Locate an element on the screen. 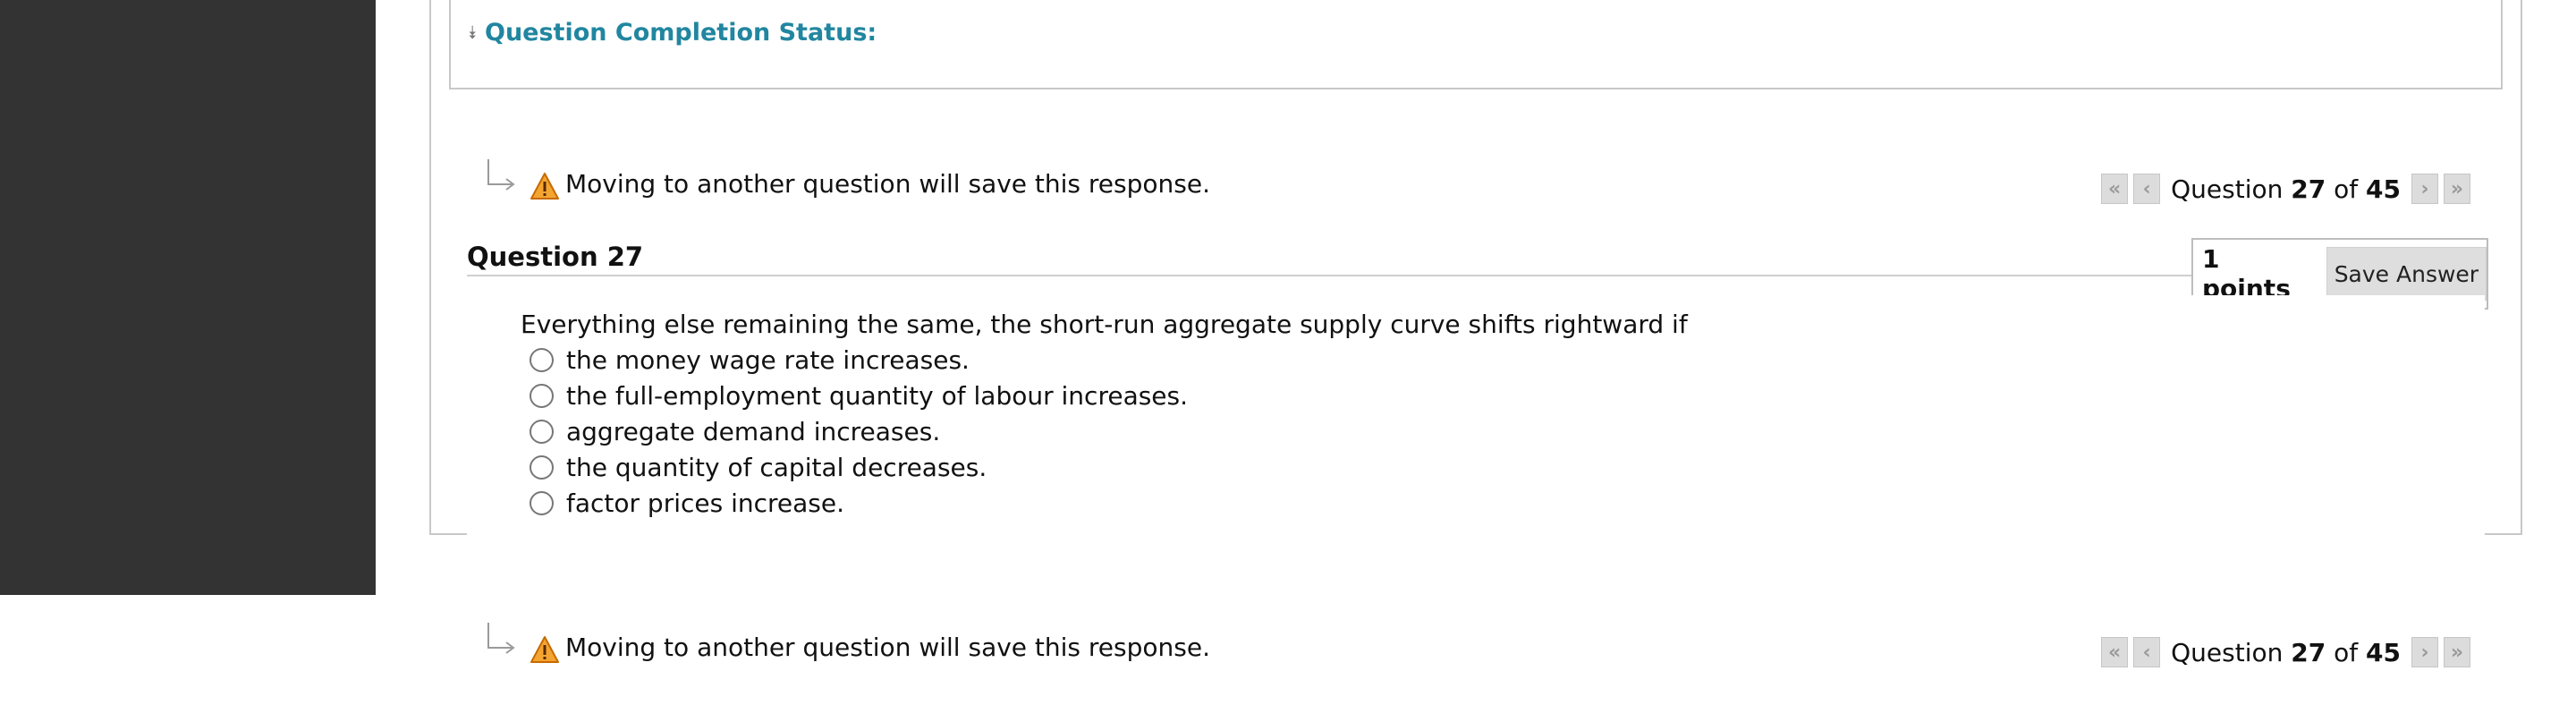 The width and height of the screenshot is (2576, 705). left-sidebar is located at coordinates (188, 298).